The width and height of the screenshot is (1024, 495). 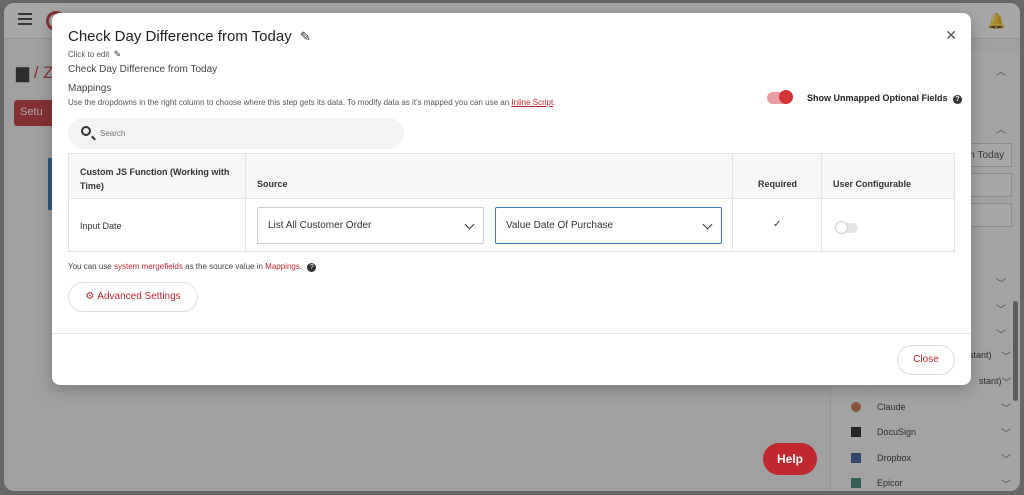 I want to click on show-unmapped-toggle, so click(x=780, y=97).